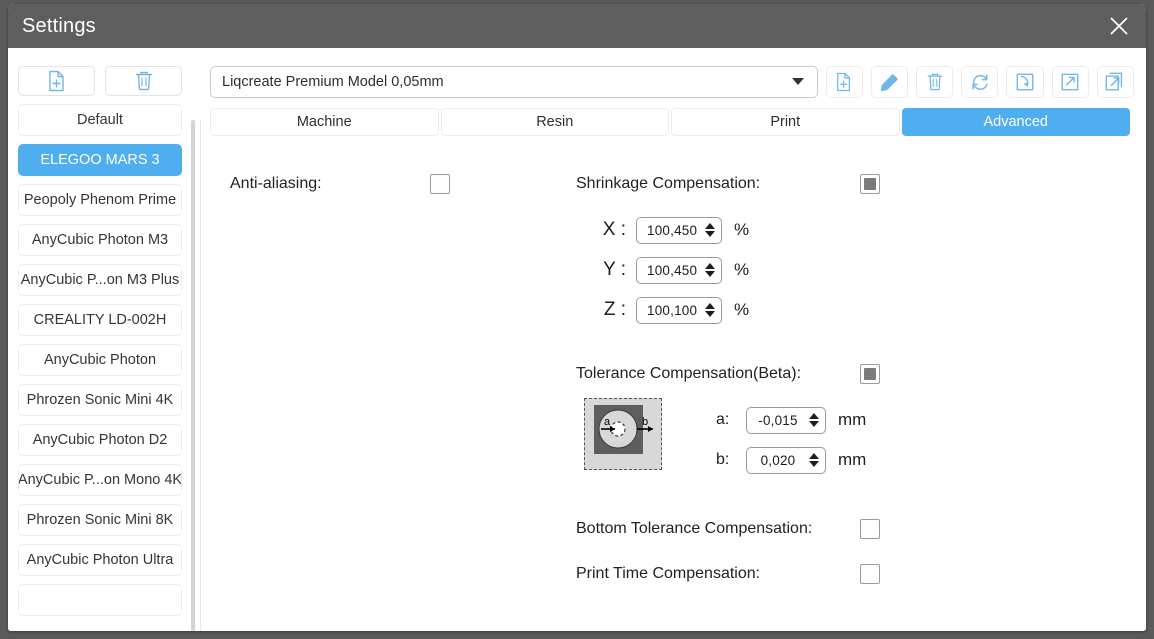 This screenshot has height=639, width=1154. I want to click on profile-toolbar: Liqcreate Premium Model 0,05mm, so click(675, 73).